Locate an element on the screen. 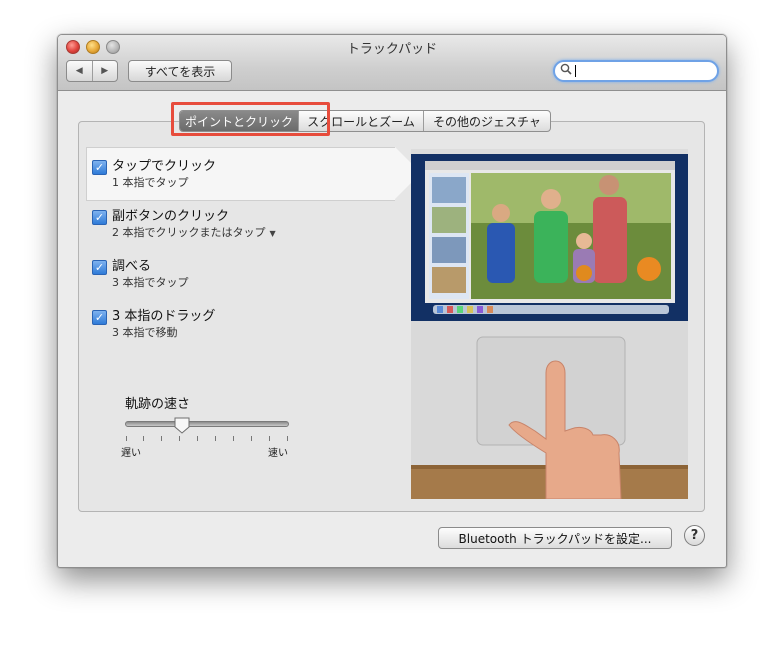 The height and width of the screenshot is (645, 782). forward-button: ▶ is located at coordinates (104, 71).